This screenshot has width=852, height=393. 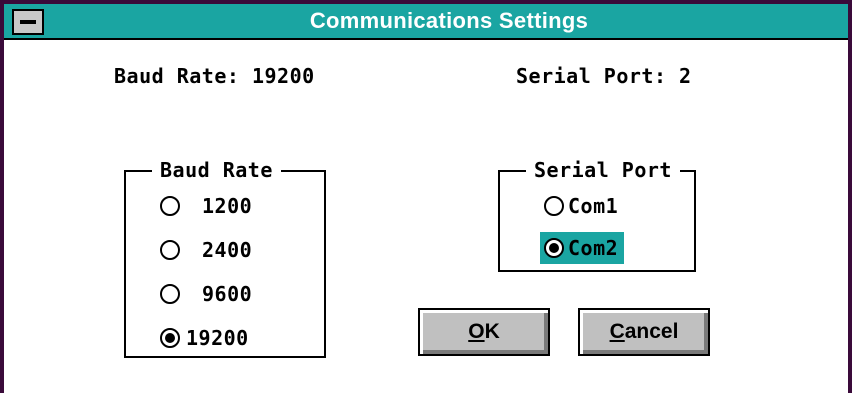 What do you see at coordinates (685, 76) in the screenshot?
I see `serial-port-status-value: 2` at bounding box center [685, 76].